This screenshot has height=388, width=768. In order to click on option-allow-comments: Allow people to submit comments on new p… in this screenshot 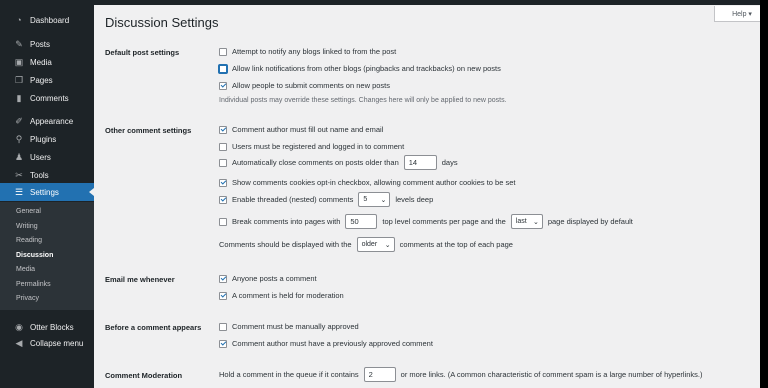, I will do `click(304, 85)`.